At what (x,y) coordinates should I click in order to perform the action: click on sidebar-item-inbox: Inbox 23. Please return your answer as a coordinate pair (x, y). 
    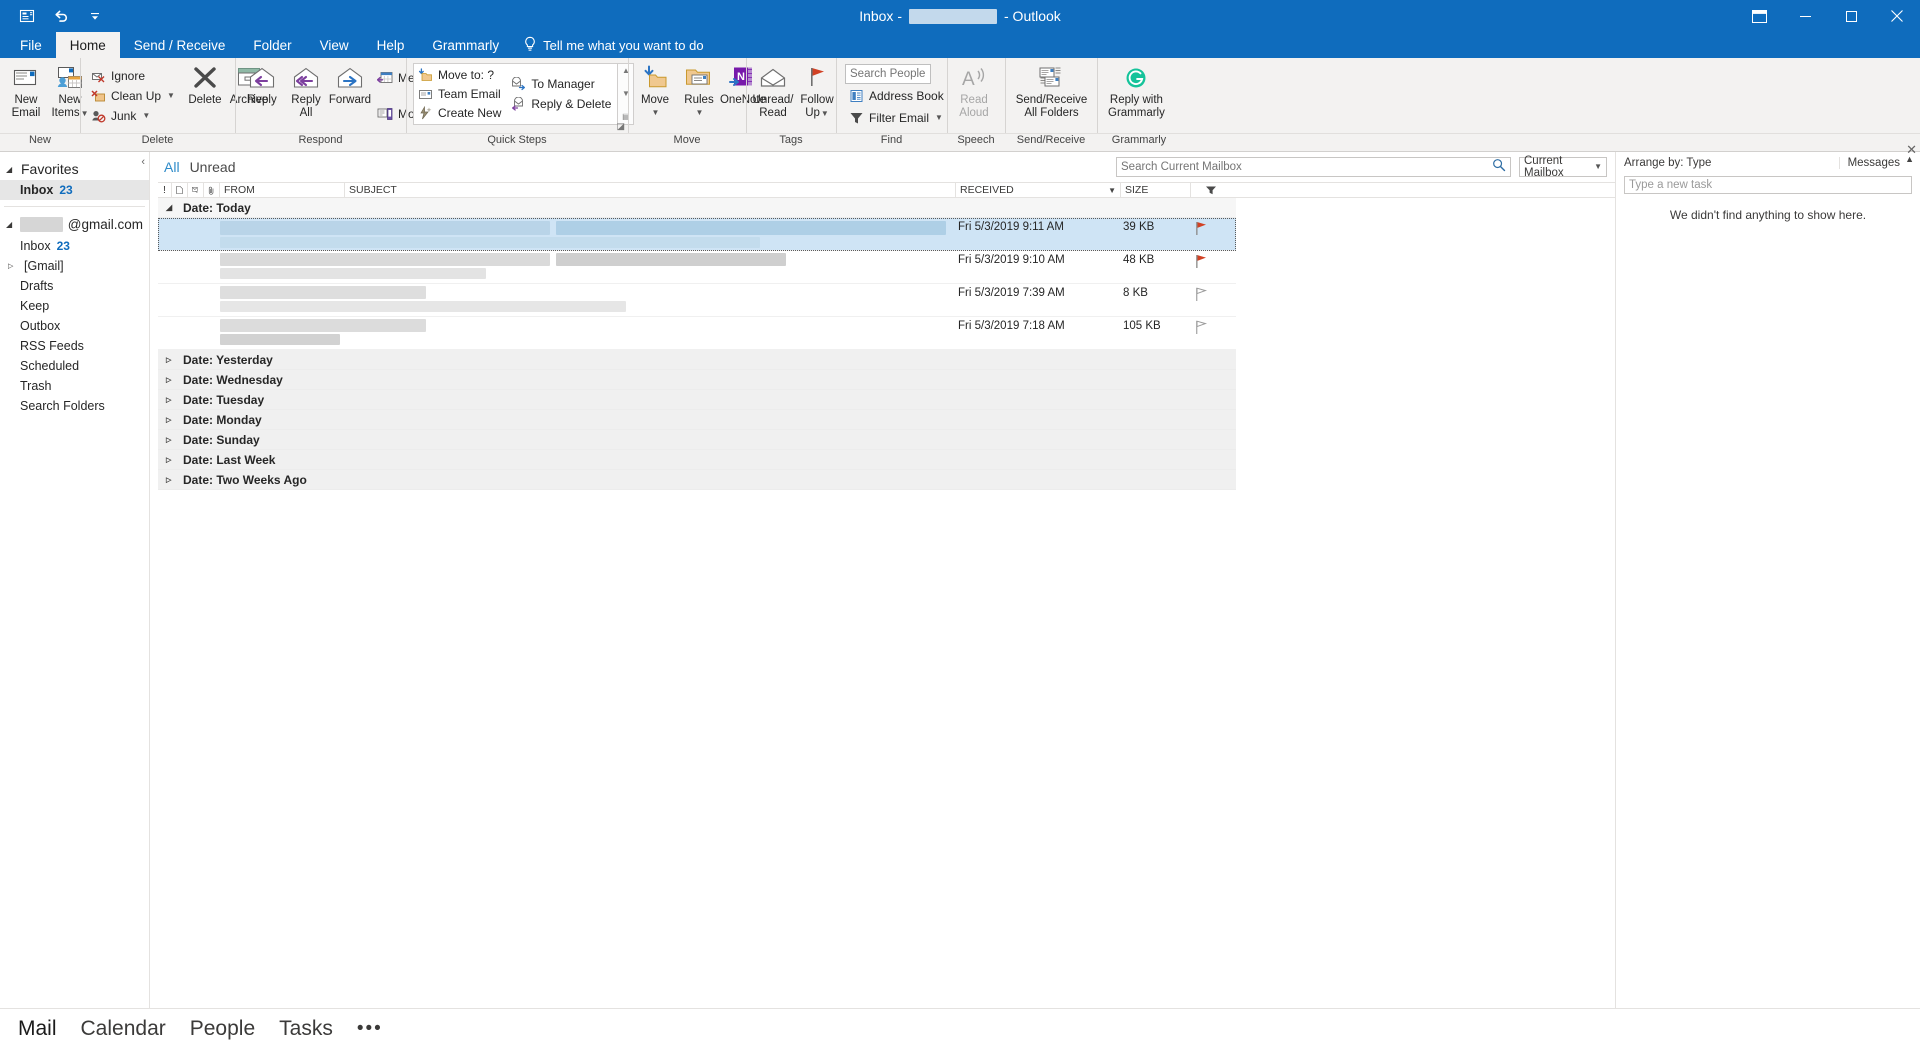
    Looking at the image, I should click on (74, 246).